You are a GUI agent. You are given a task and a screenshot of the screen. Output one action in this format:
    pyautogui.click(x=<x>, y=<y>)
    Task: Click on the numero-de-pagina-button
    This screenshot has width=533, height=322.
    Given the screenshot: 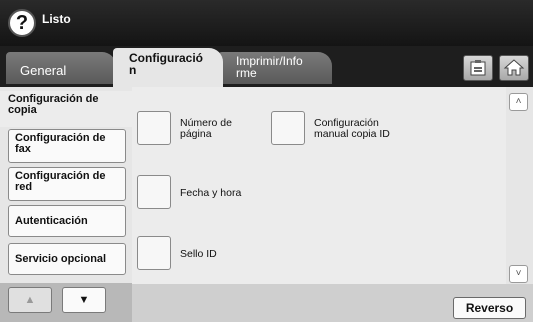 What is the action you would take?
    pyautogui.click(x=154, y=128)
    